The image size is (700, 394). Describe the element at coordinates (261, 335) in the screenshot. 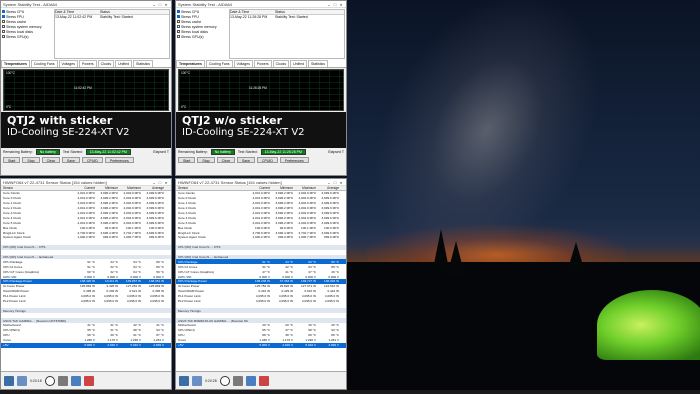

I see `sensor-row: CPU 88 °C 38 °C 89 °C 86 °C` at that location.